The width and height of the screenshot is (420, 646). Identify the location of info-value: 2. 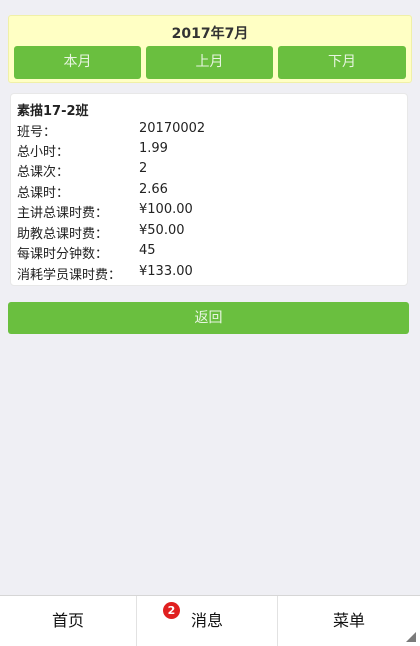
(143, 168).